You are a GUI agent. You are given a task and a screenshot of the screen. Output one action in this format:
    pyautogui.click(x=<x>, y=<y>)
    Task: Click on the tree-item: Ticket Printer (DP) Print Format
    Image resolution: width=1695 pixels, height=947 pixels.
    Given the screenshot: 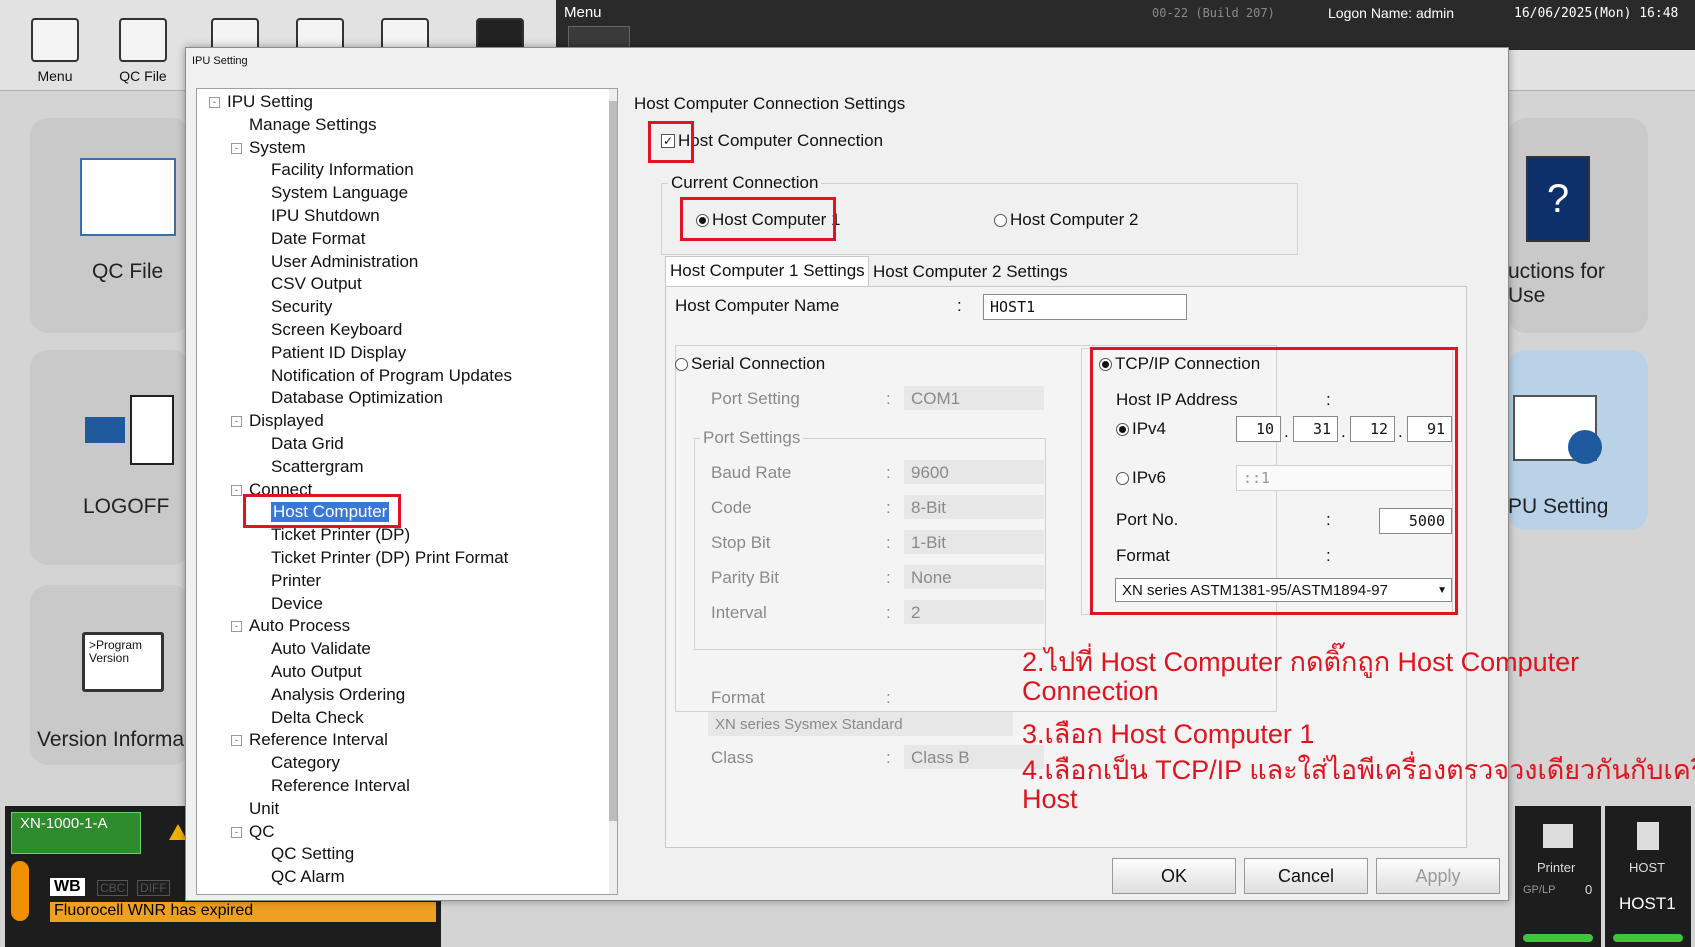 What is the action you would take?
    pyautogui.click(x=389, y=558)
    